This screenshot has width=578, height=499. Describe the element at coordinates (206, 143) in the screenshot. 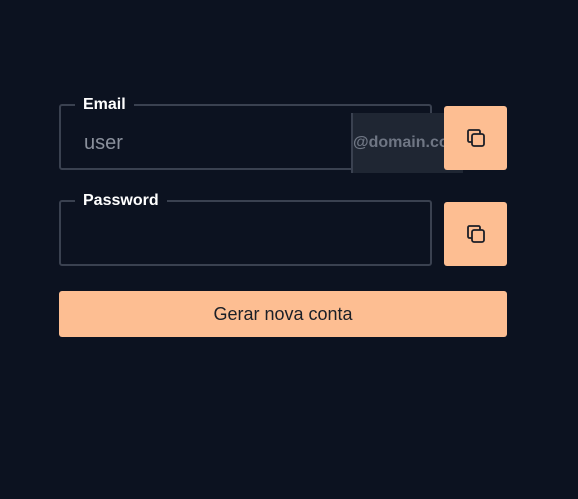

I see `email-username-input` at that location.